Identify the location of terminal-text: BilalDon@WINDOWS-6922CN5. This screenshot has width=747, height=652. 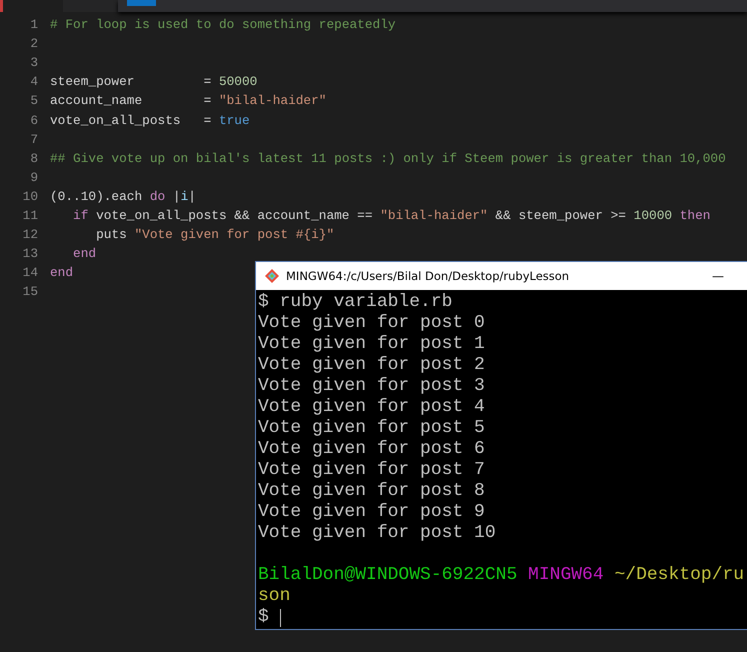
(388, 575).